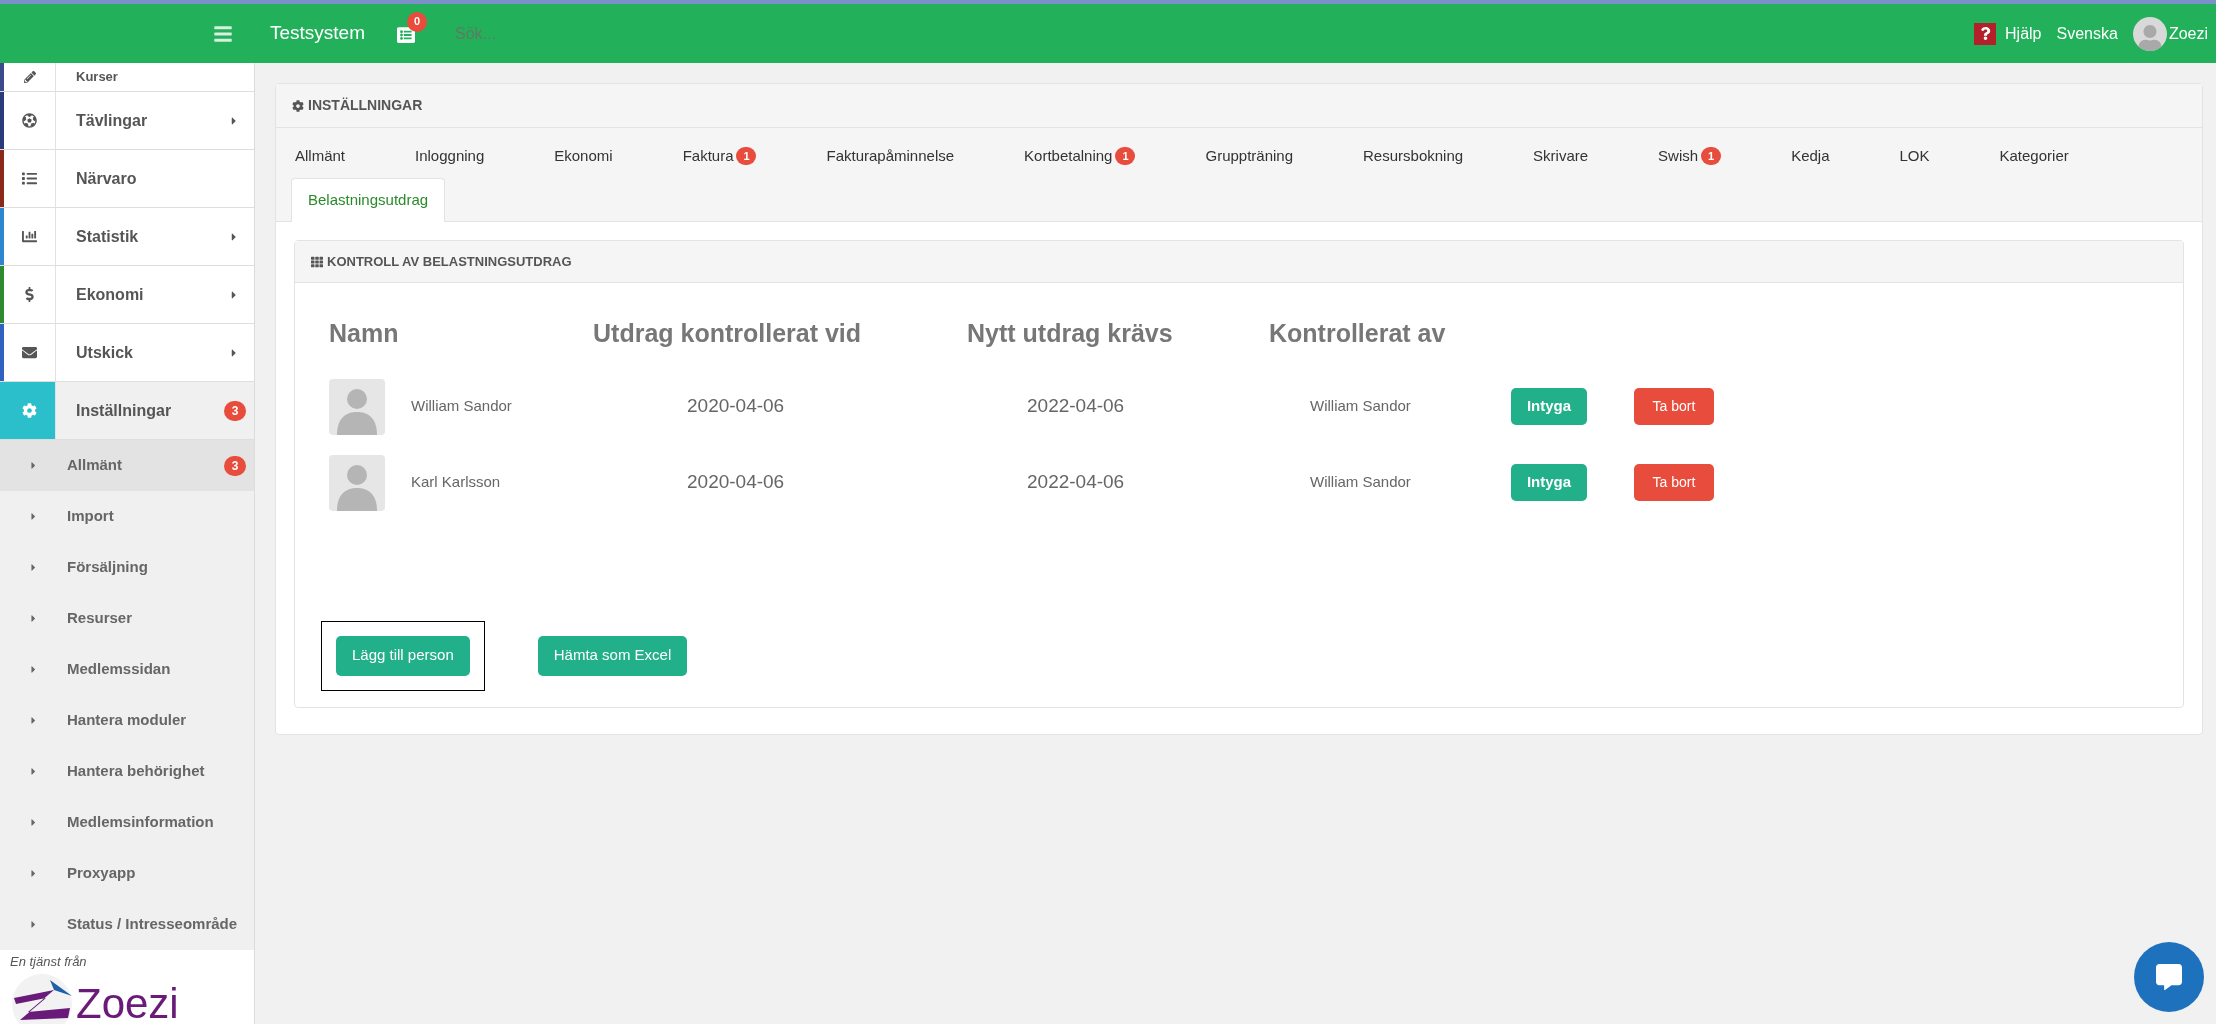 Image resolution: width=2216 pixels, height=1024 pixels. I want to click on sidebar-label: Inställningar, so click(124, 410).